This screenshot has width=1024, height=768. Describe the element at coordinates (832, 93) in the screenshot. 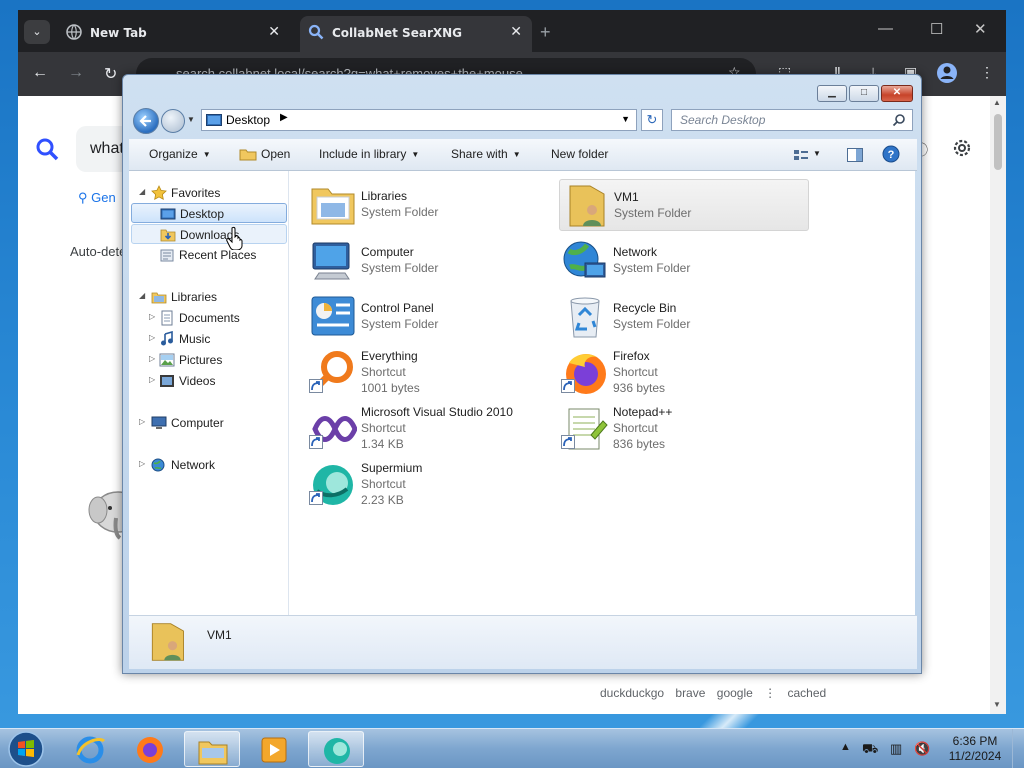

I see `minimize-button: ▁` at that location.